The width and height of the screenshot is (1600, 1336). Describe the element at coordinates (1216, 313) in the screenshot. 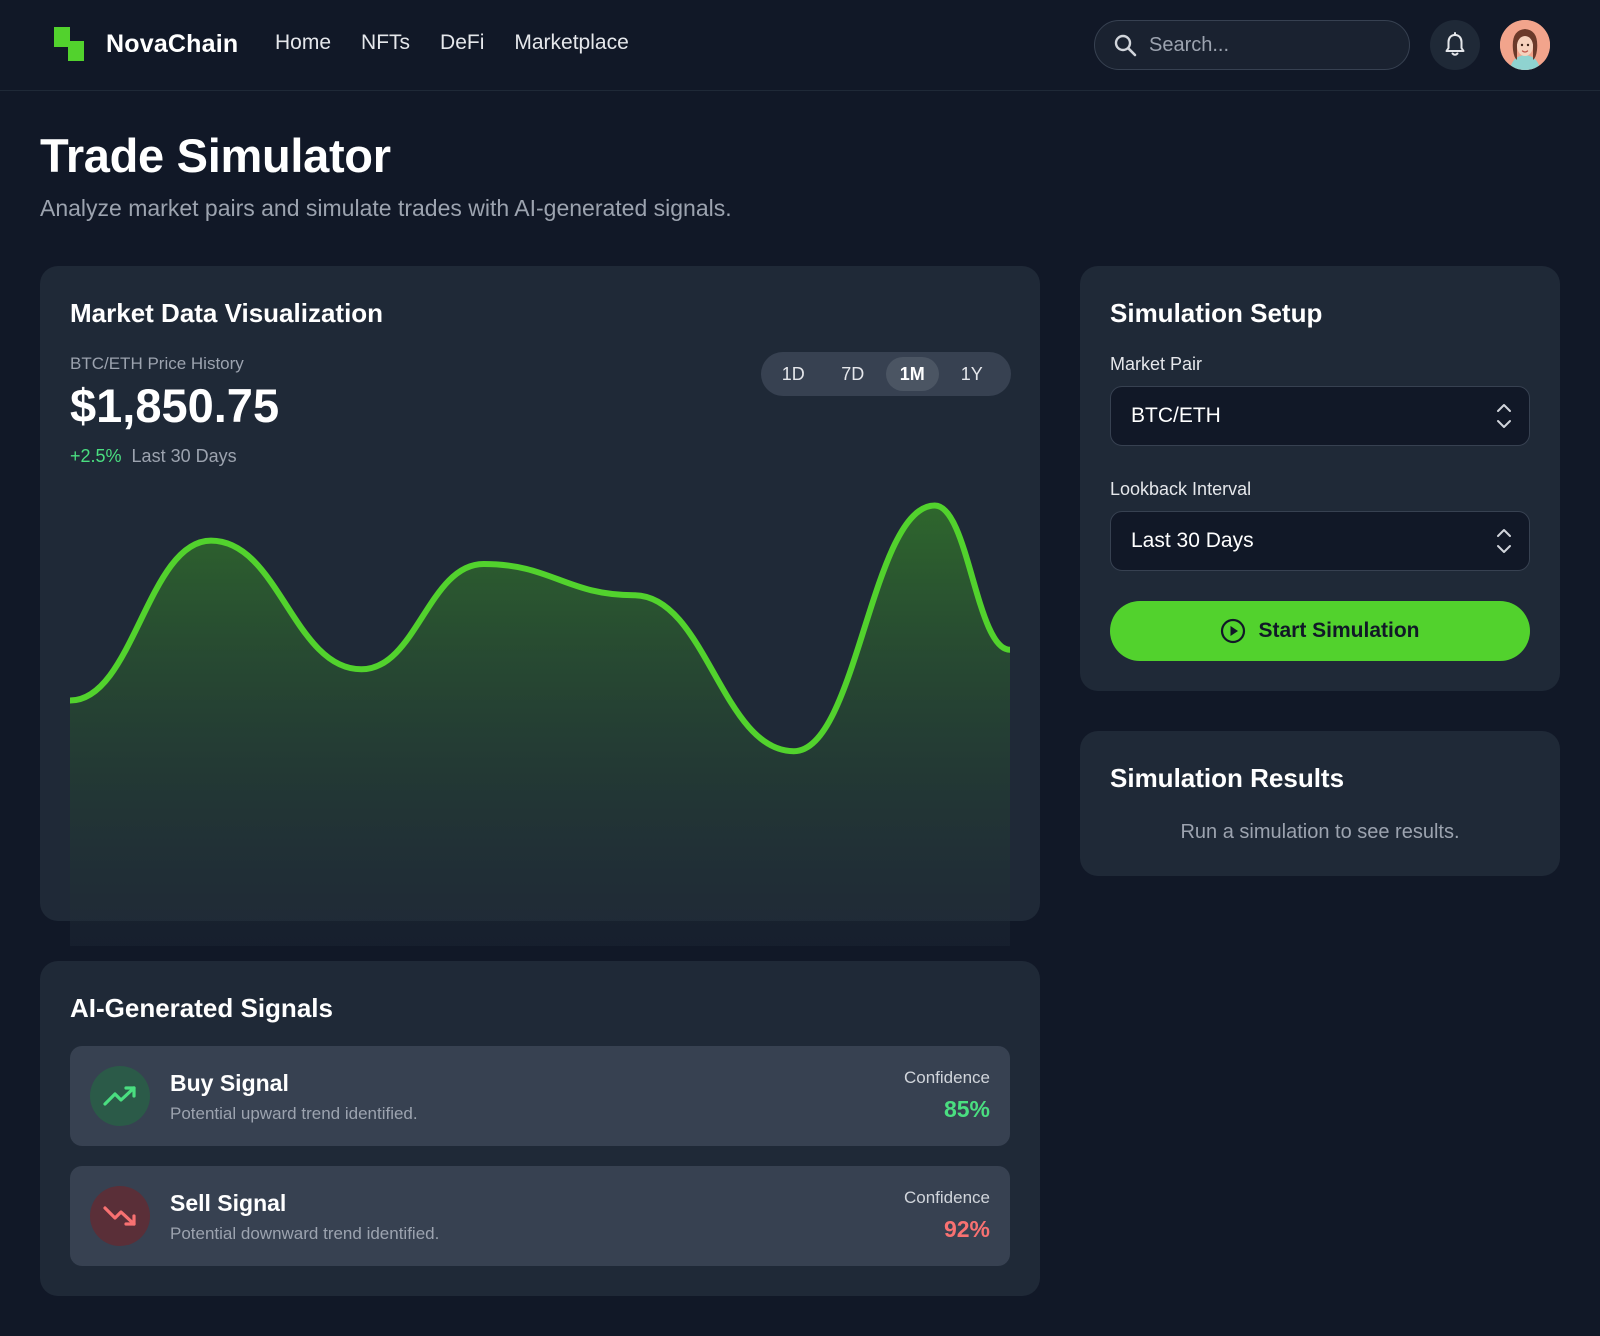

I see `setup-card-title: Simulation Setup` at that location.